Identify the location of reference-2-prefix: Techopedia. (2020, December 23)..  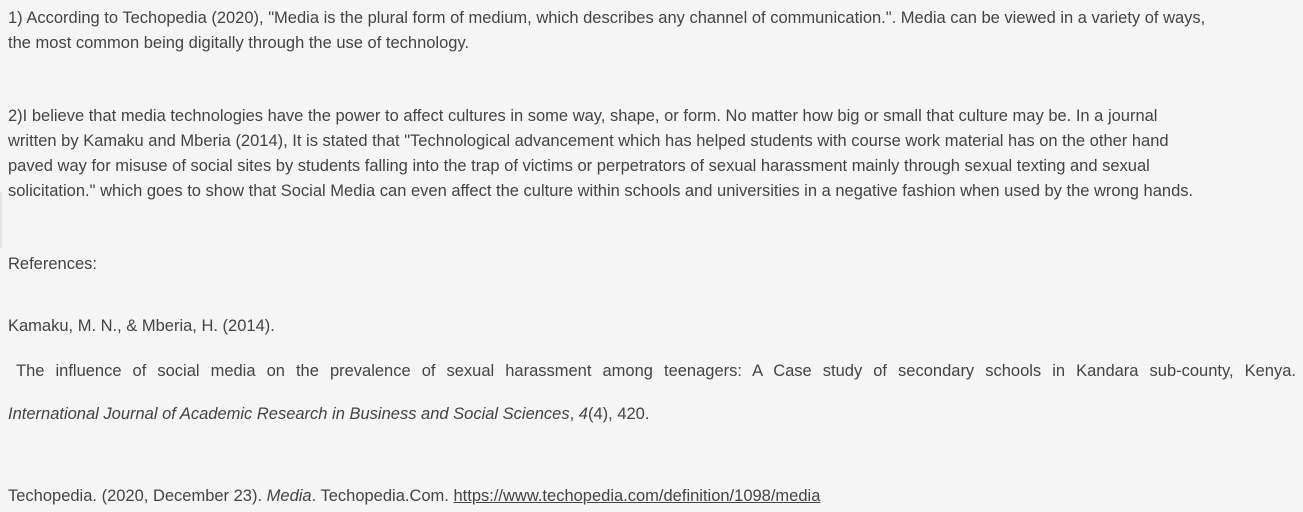
(137, 496).